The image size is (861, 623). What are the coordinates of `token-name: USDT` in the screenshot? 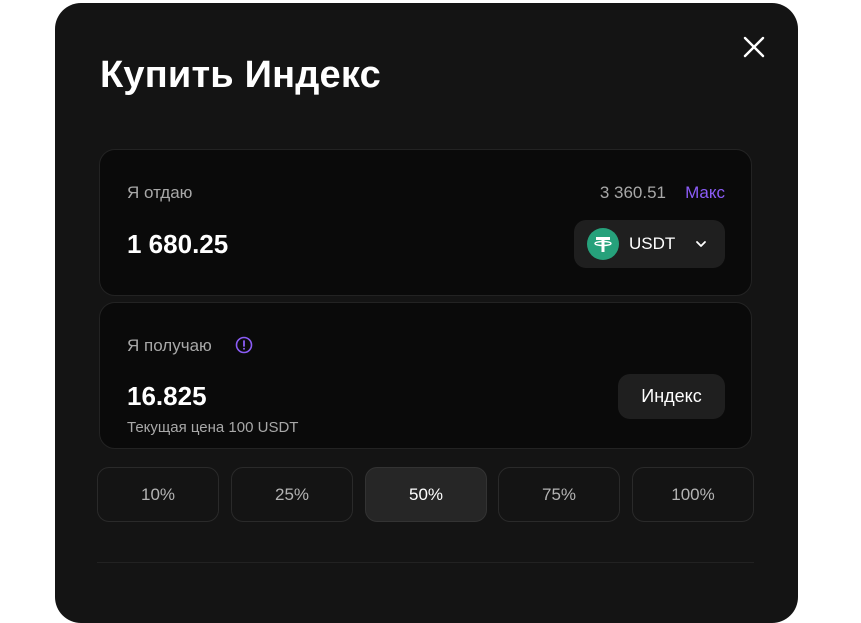 It's located at (652, 243).